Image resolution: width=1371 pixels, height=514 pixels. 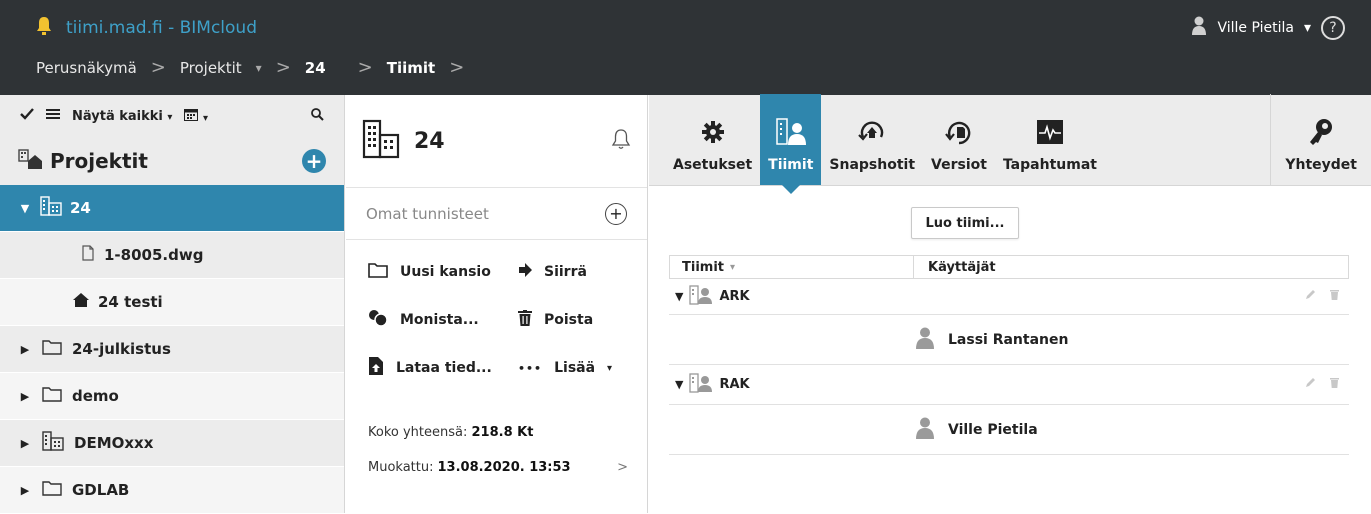 What do you see at coordinates (378, 320) in the screenshot?
I see `duplicate-icon` at bounding box center [378, 320].